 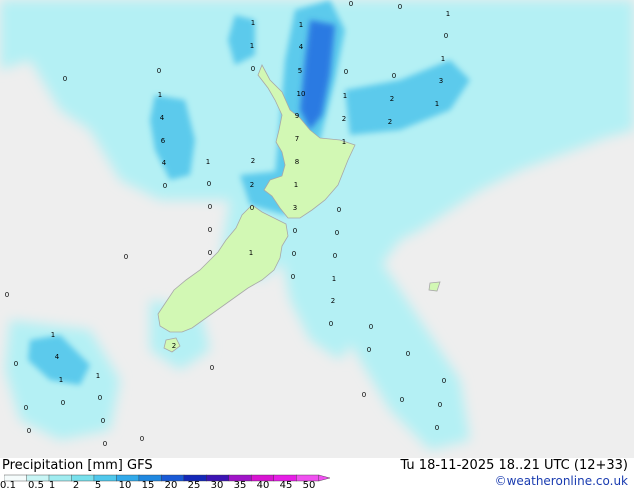 I want to click on forecast-datetime: Tu 18-11-2025 18..21 UTC (12+33), so click(x=514, y=465).